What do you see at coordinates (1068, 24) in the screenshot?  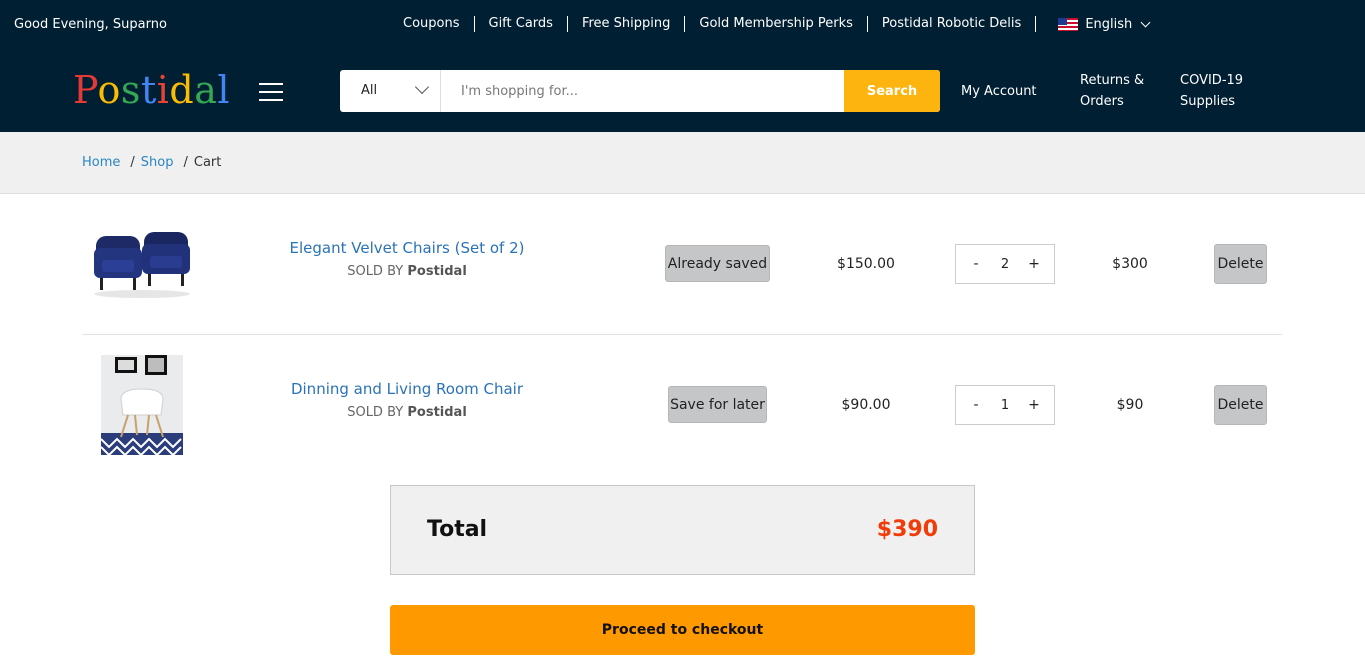 I see `us-flag-icon` at bounding box center [1068, 24].